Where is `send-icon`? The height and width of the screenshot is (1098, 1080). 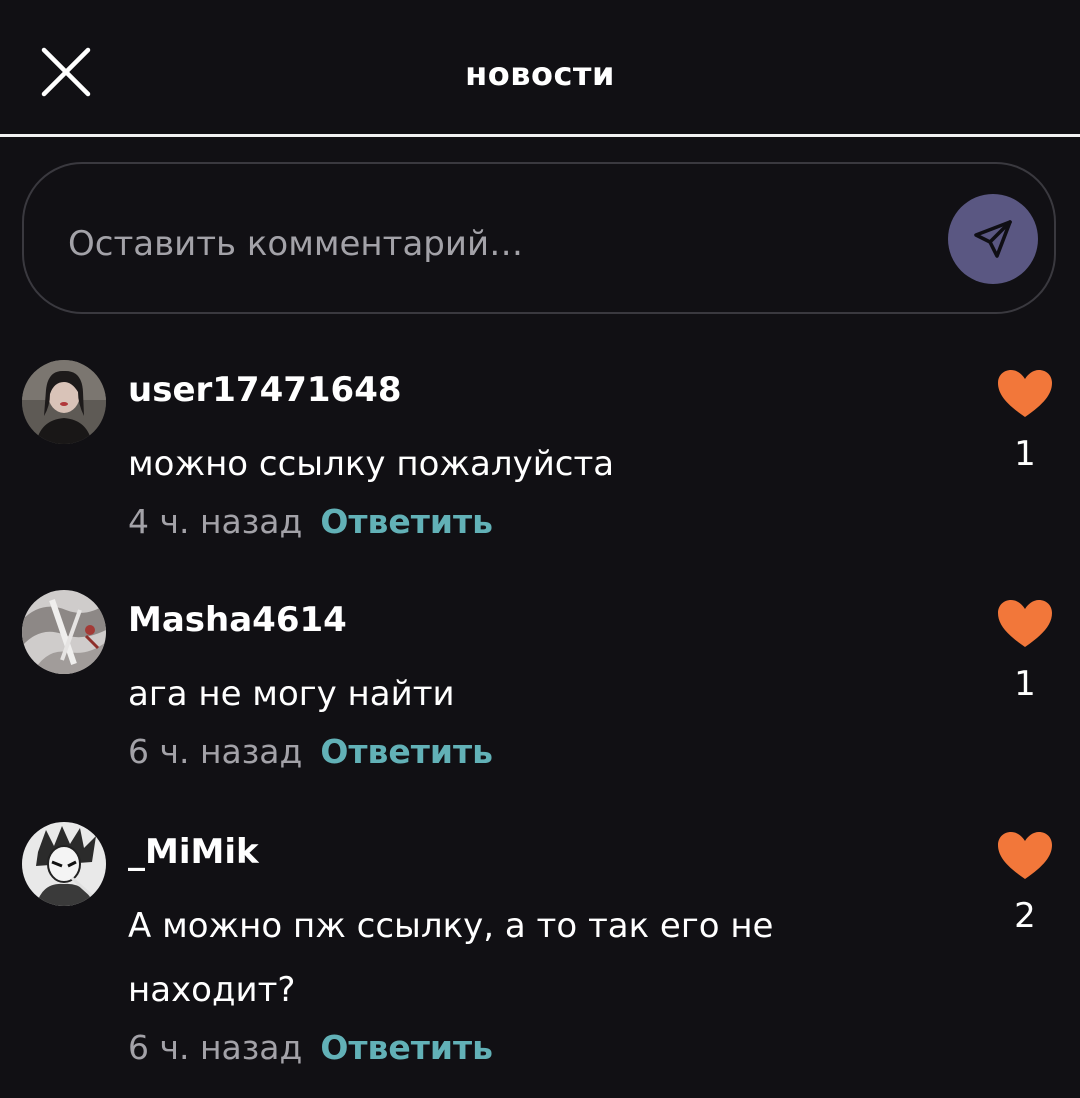 send-icon is located at coordinates (993, 239).